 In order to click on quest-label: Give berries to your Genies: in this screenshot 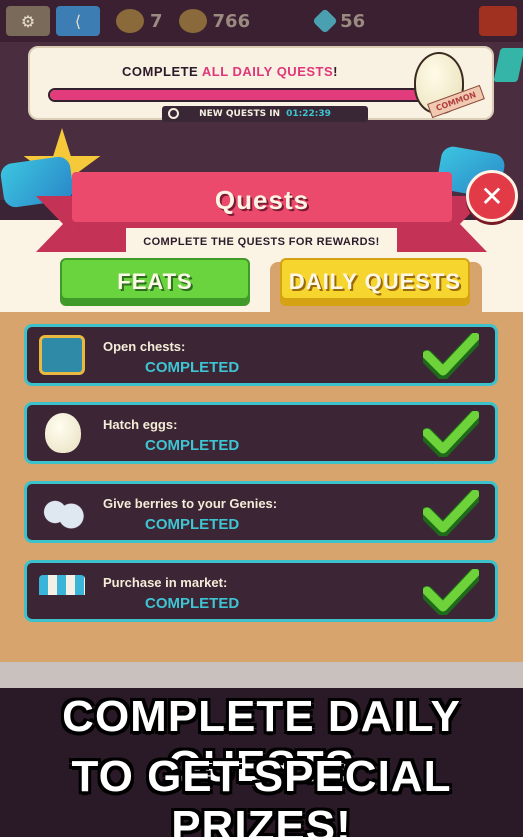, I will do `click(190, 503)`.